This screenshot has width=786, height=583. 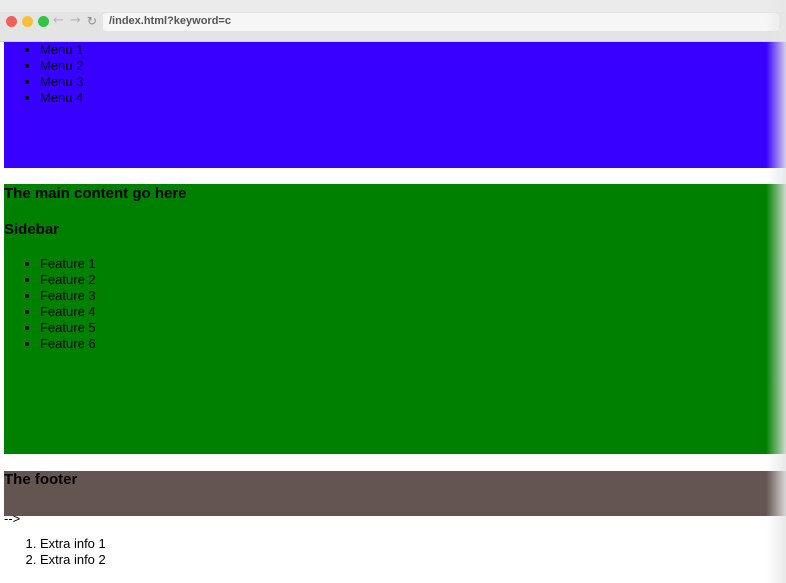 I want to click on extra-info-item: Extra info 1, so click(x=73, y=544).